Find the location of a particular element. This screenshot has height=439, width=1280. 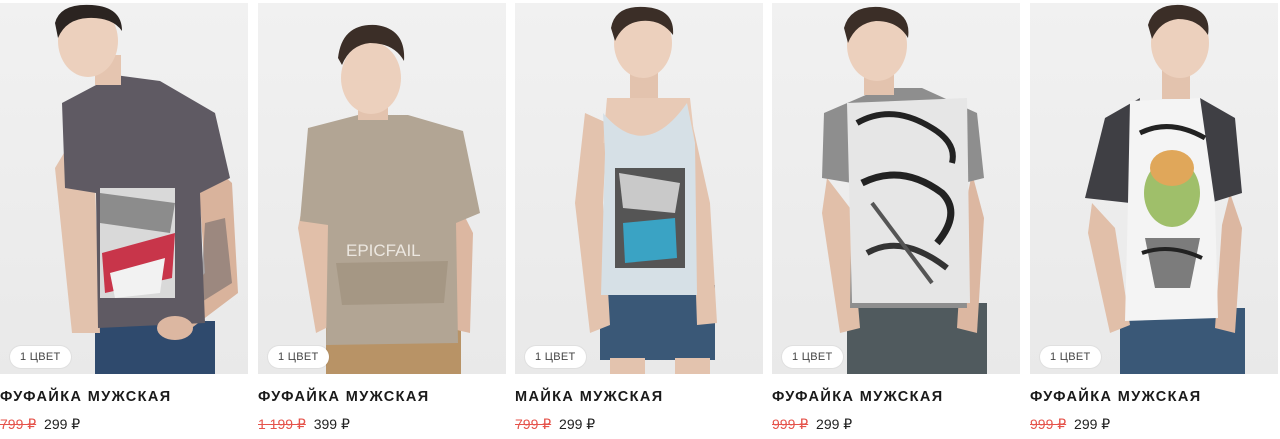

price-block: 1 199 ₽ 399 ₽ is located at coordinates (304, 424).